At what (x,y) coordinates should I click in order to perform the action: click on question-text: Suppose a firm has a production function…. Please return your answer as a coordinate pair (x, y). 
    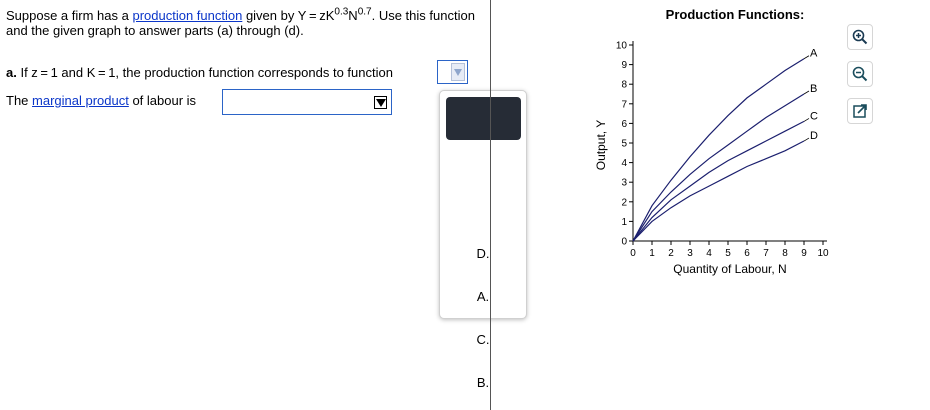
    Looking at the image, I should click on (246, 22).